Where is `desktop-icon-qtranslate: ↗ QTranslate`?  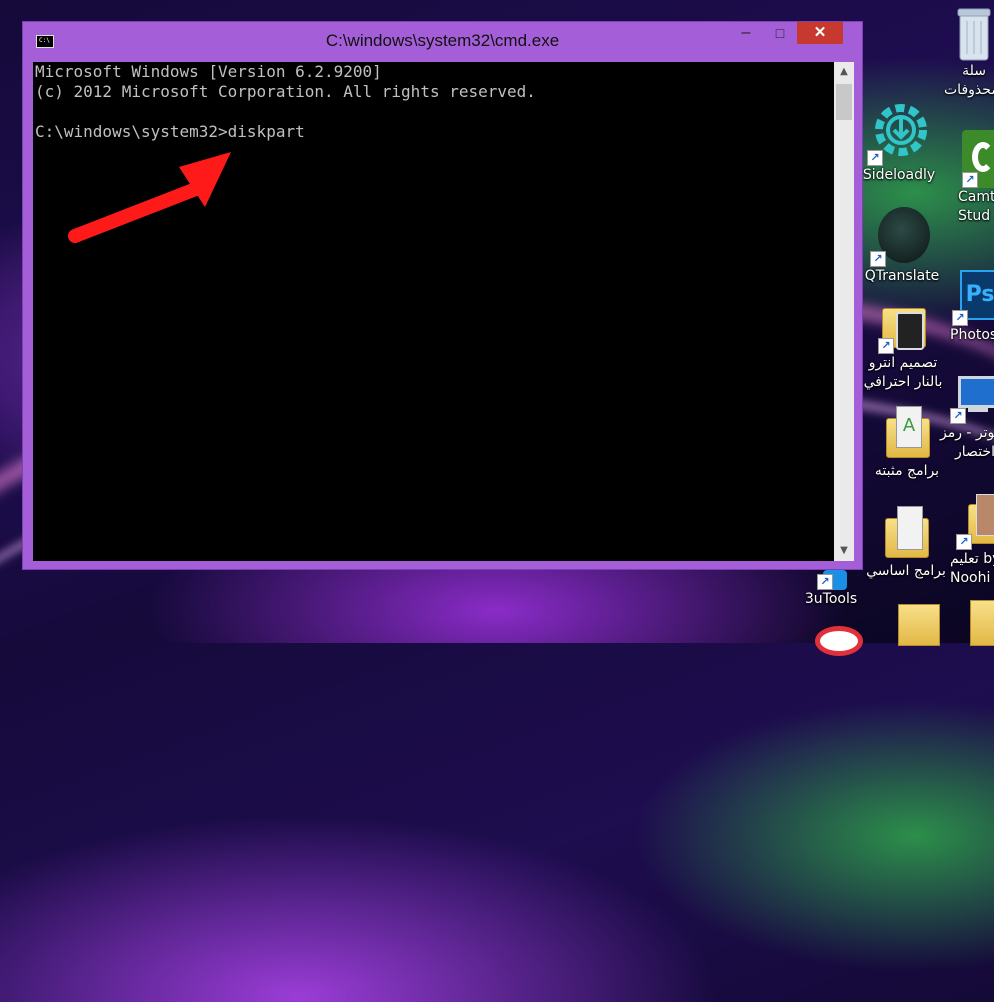
desktop-icon-qtranslate: ↗ QTranslate is located at coordinates (902, 245).